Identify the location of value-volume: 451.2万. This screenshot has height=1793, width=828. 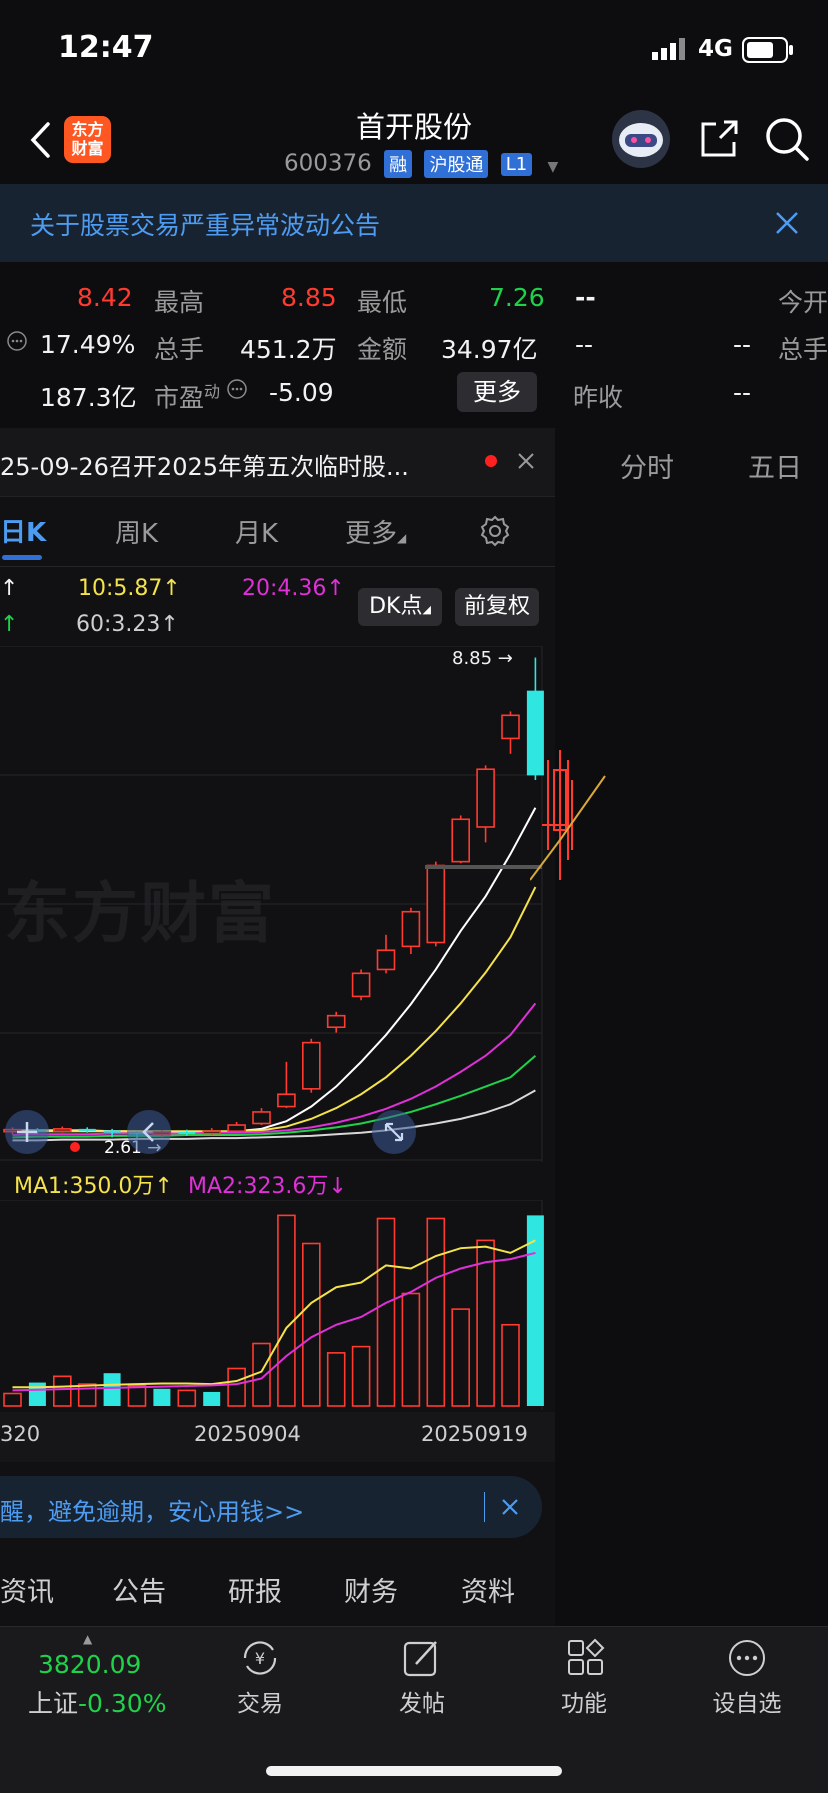
(288, 349).